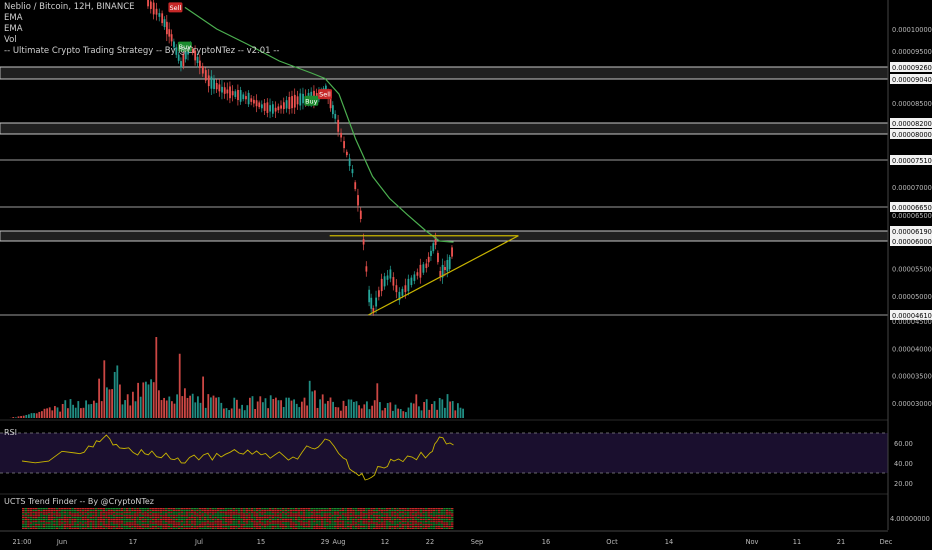 This screenshot has width=932, height=550. Describe the element at coordinates (272, 109) in the screenshot. I see `candle-body` at that location.